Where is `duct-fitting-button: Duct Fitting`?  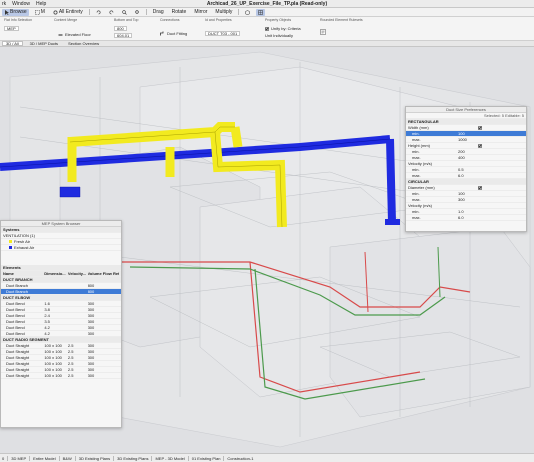
duct-fitting-button: Duct Fitting is located at coordinates (173, 33).